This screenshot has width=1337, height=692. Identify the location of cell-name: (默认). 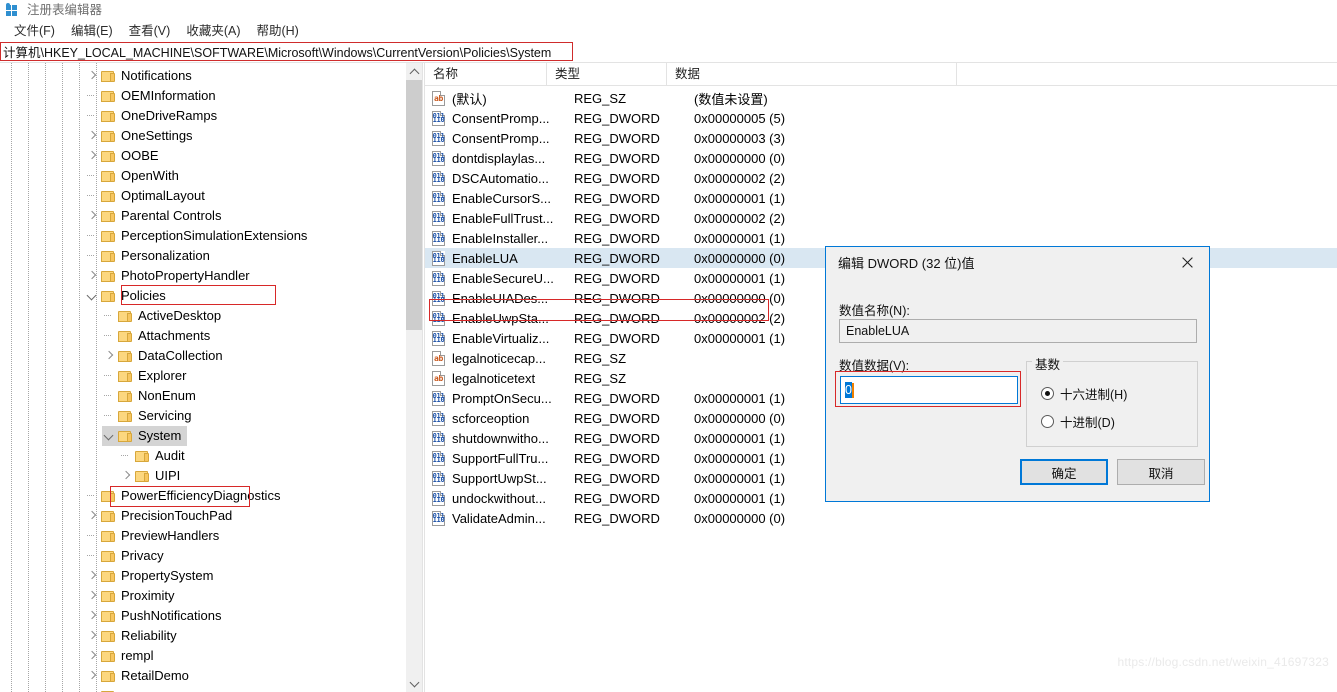
(513, 98).